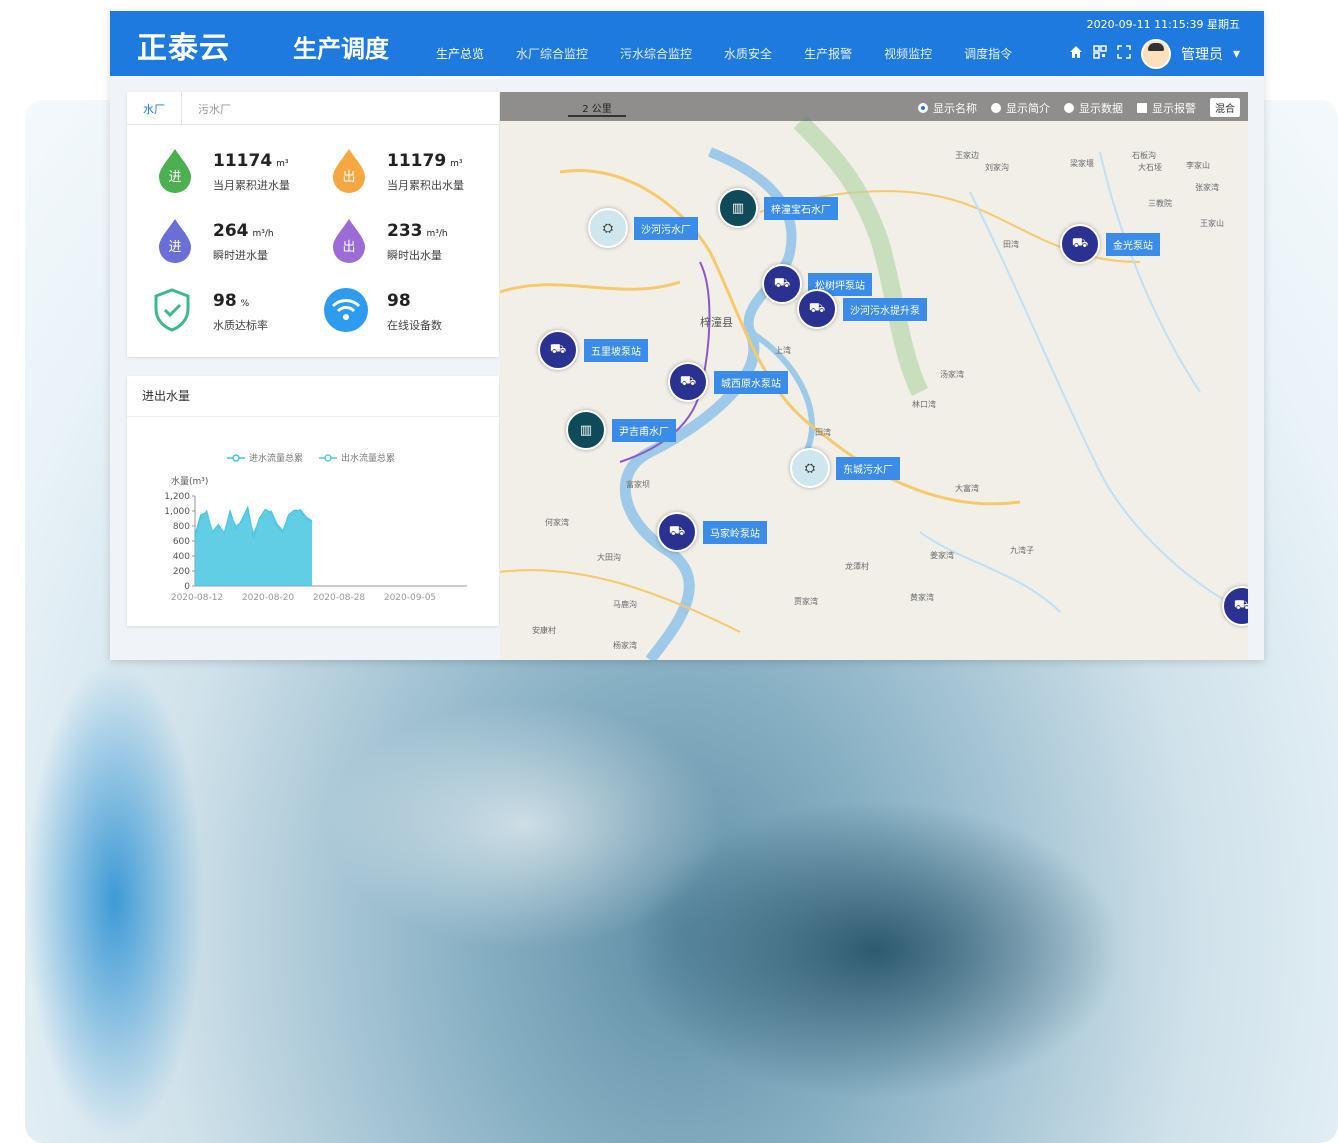  What do you see at coordinates (967, 155) in the screenshot?
I see `map-place-label: 王家边` at bounding box center [967, 155].